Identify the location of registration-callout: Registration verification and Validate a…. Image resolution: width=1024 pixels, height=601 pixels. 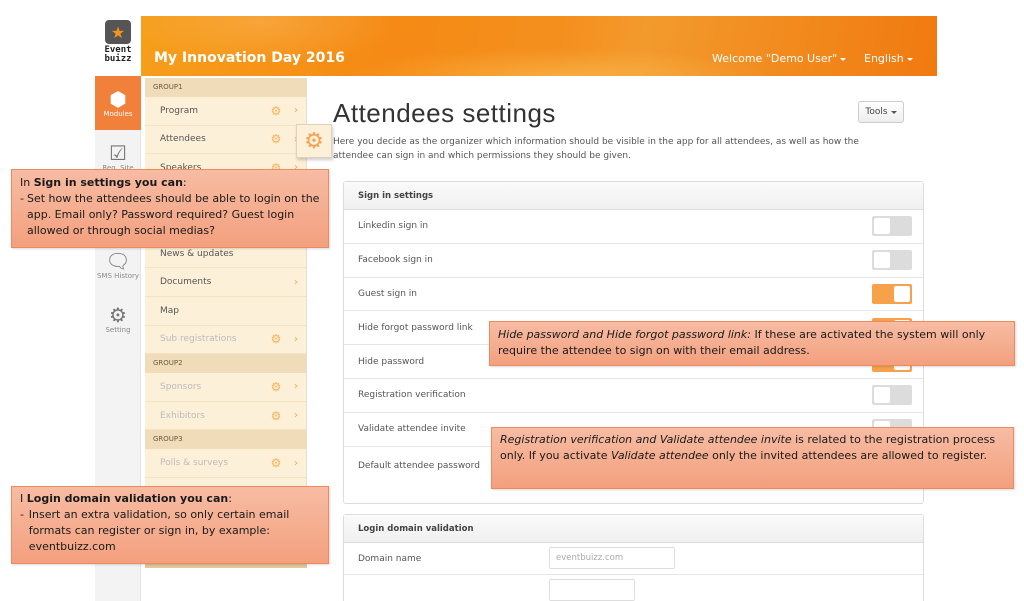
(752, 458).